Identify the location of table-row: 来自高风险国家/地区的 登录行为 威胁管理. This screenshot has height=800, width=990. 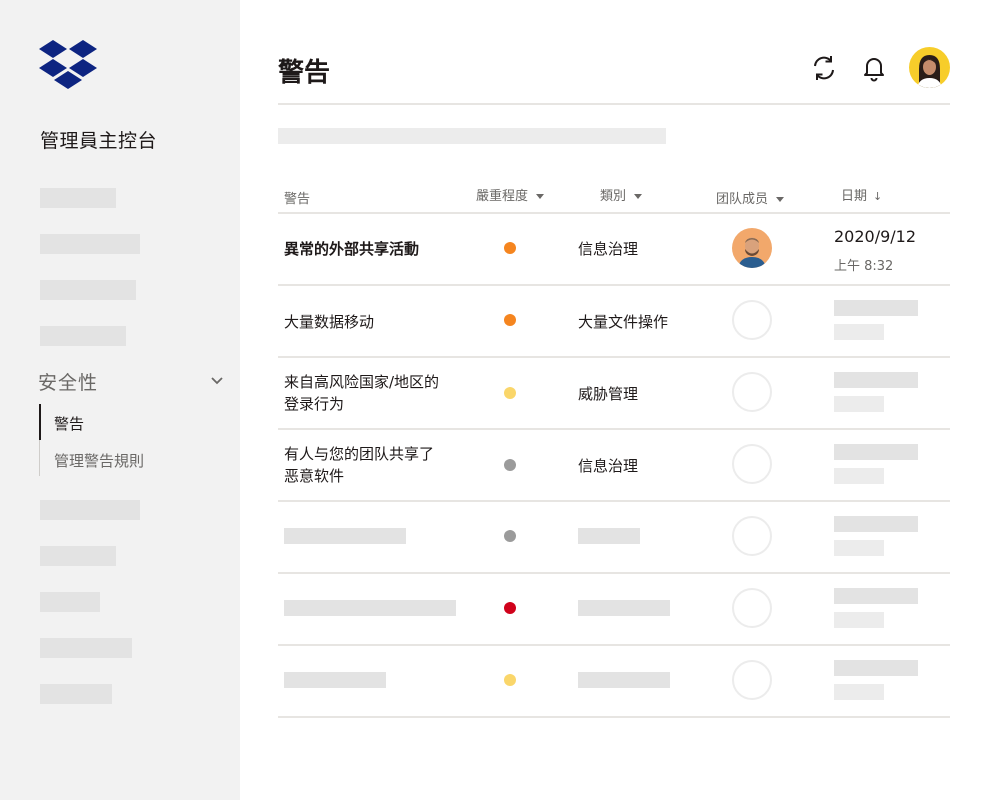
(614, 394).